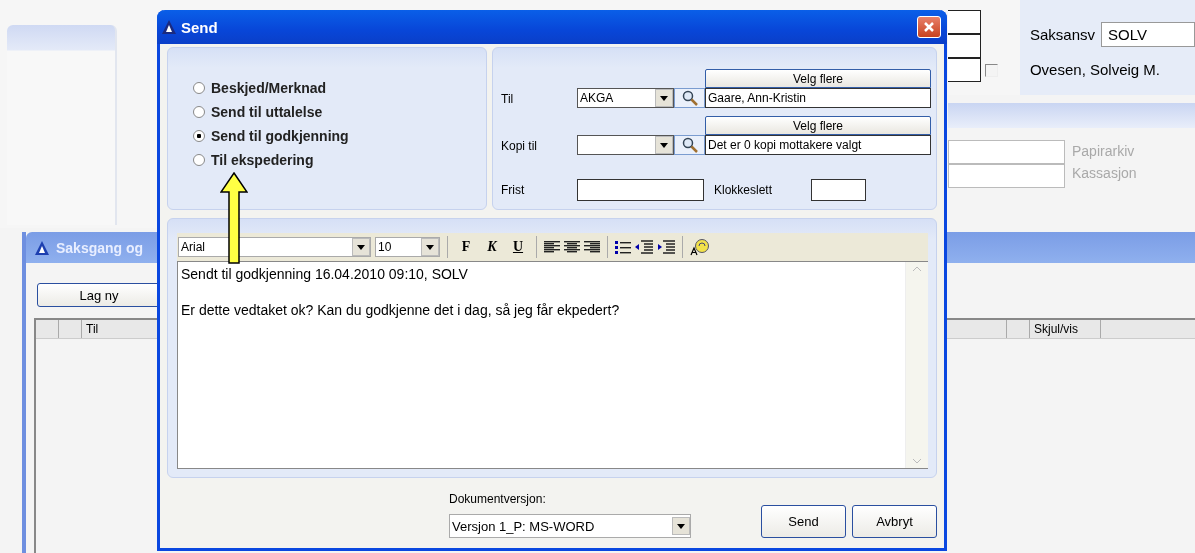 Image resolution: width=1195 pixels, height=553 pixels. What do you see at coordinates (894, 521) in the screenshot?
I see `cancel-button: Avbryt` at bounding box center [894, 521].